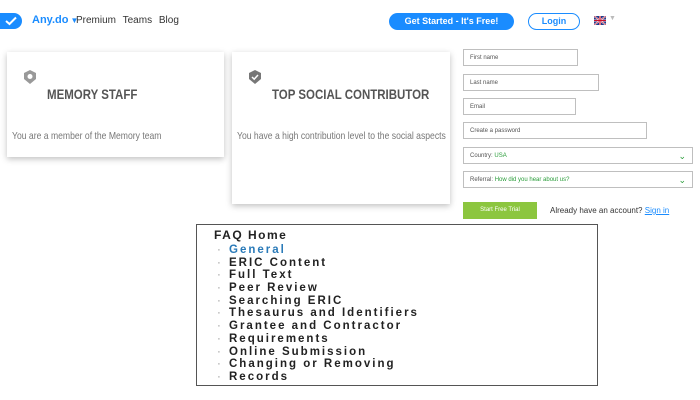  What do you see at coordinates (11, 21) in the screenshot?
I see `checkmark-logo-icon` at bounding box center [11, 21].